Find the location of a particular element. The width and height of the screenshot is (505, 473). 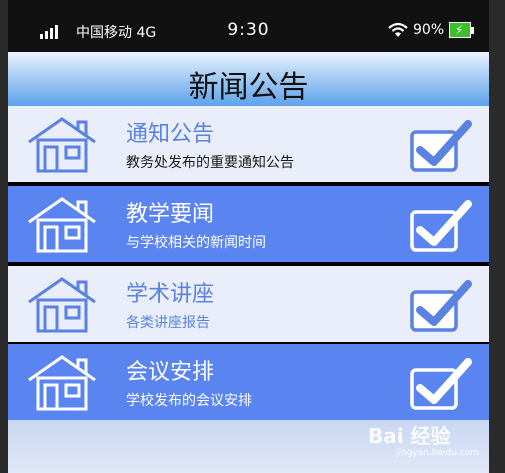

watermark-logo: Bai 经验 is located at coordinates (409, 436).